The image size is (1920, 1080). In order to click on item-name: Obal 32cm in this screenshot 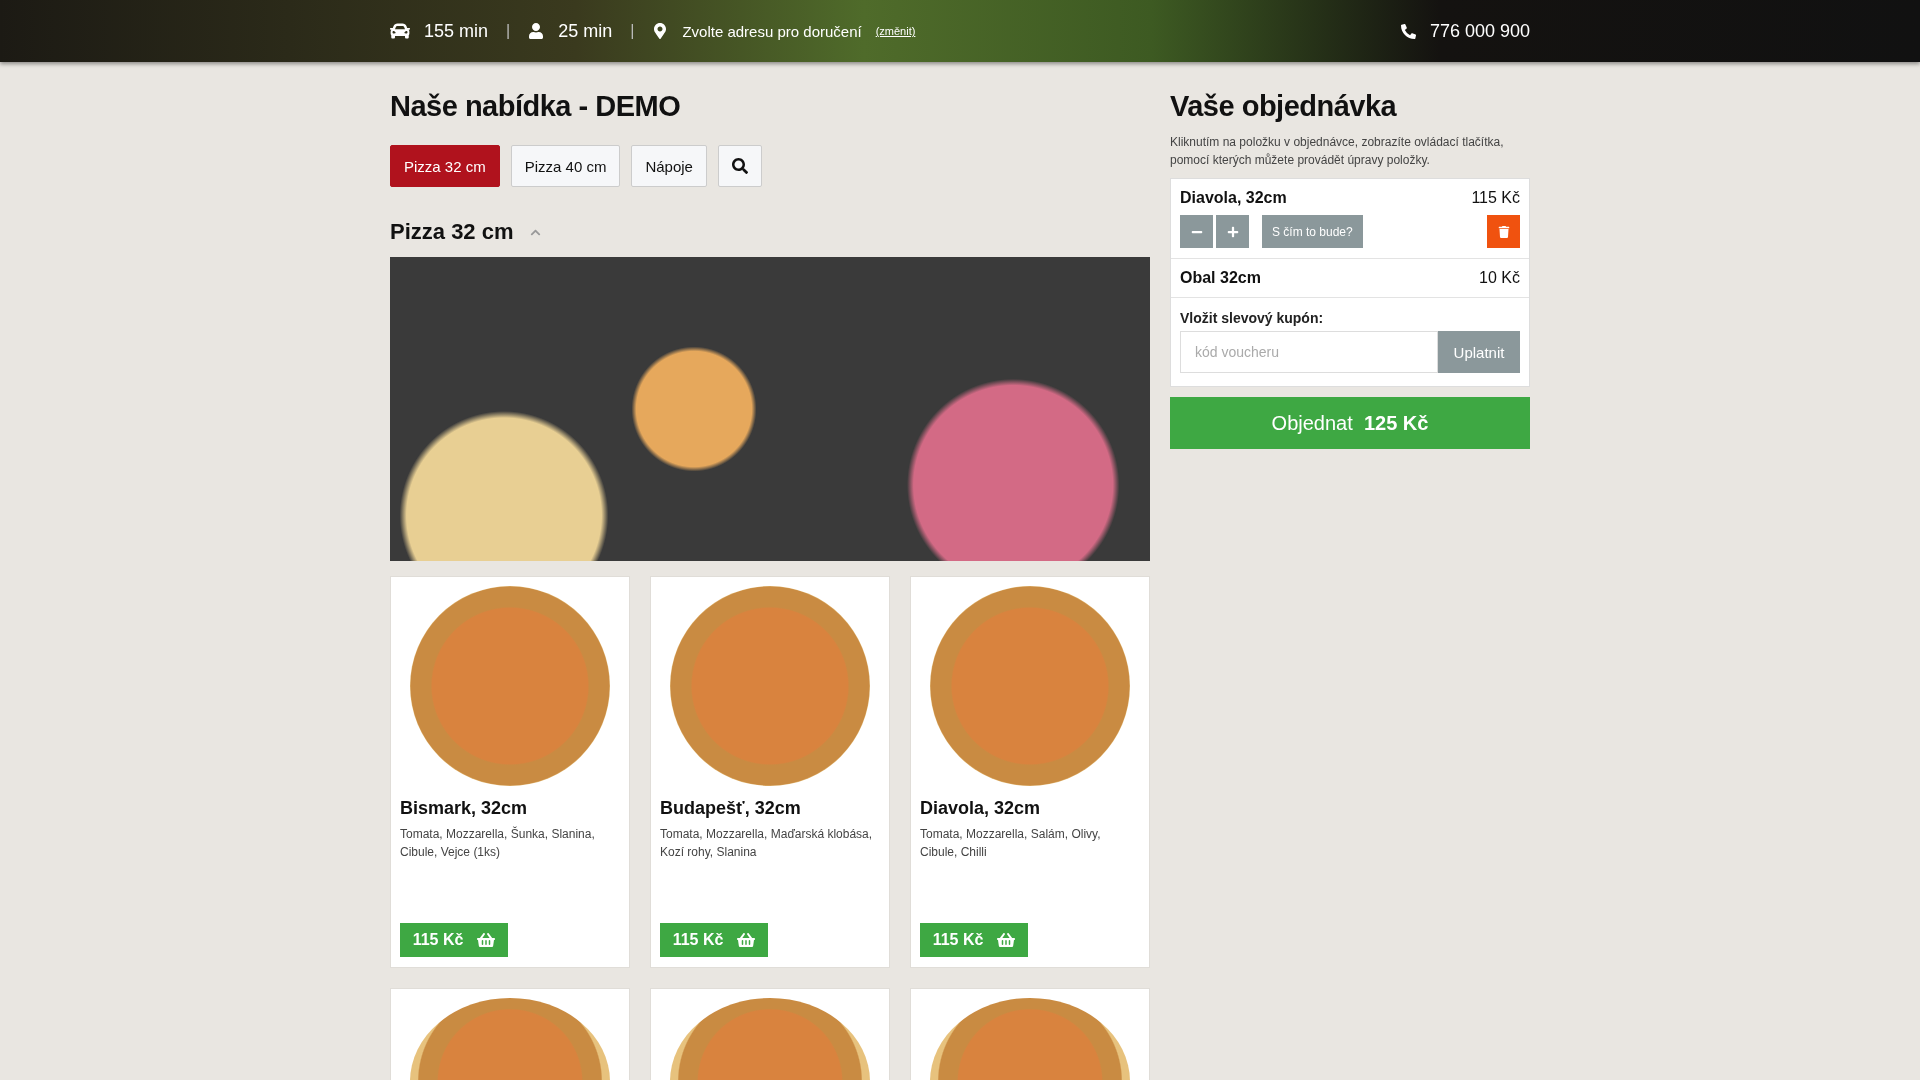, I will do `click(1220, 278)`.